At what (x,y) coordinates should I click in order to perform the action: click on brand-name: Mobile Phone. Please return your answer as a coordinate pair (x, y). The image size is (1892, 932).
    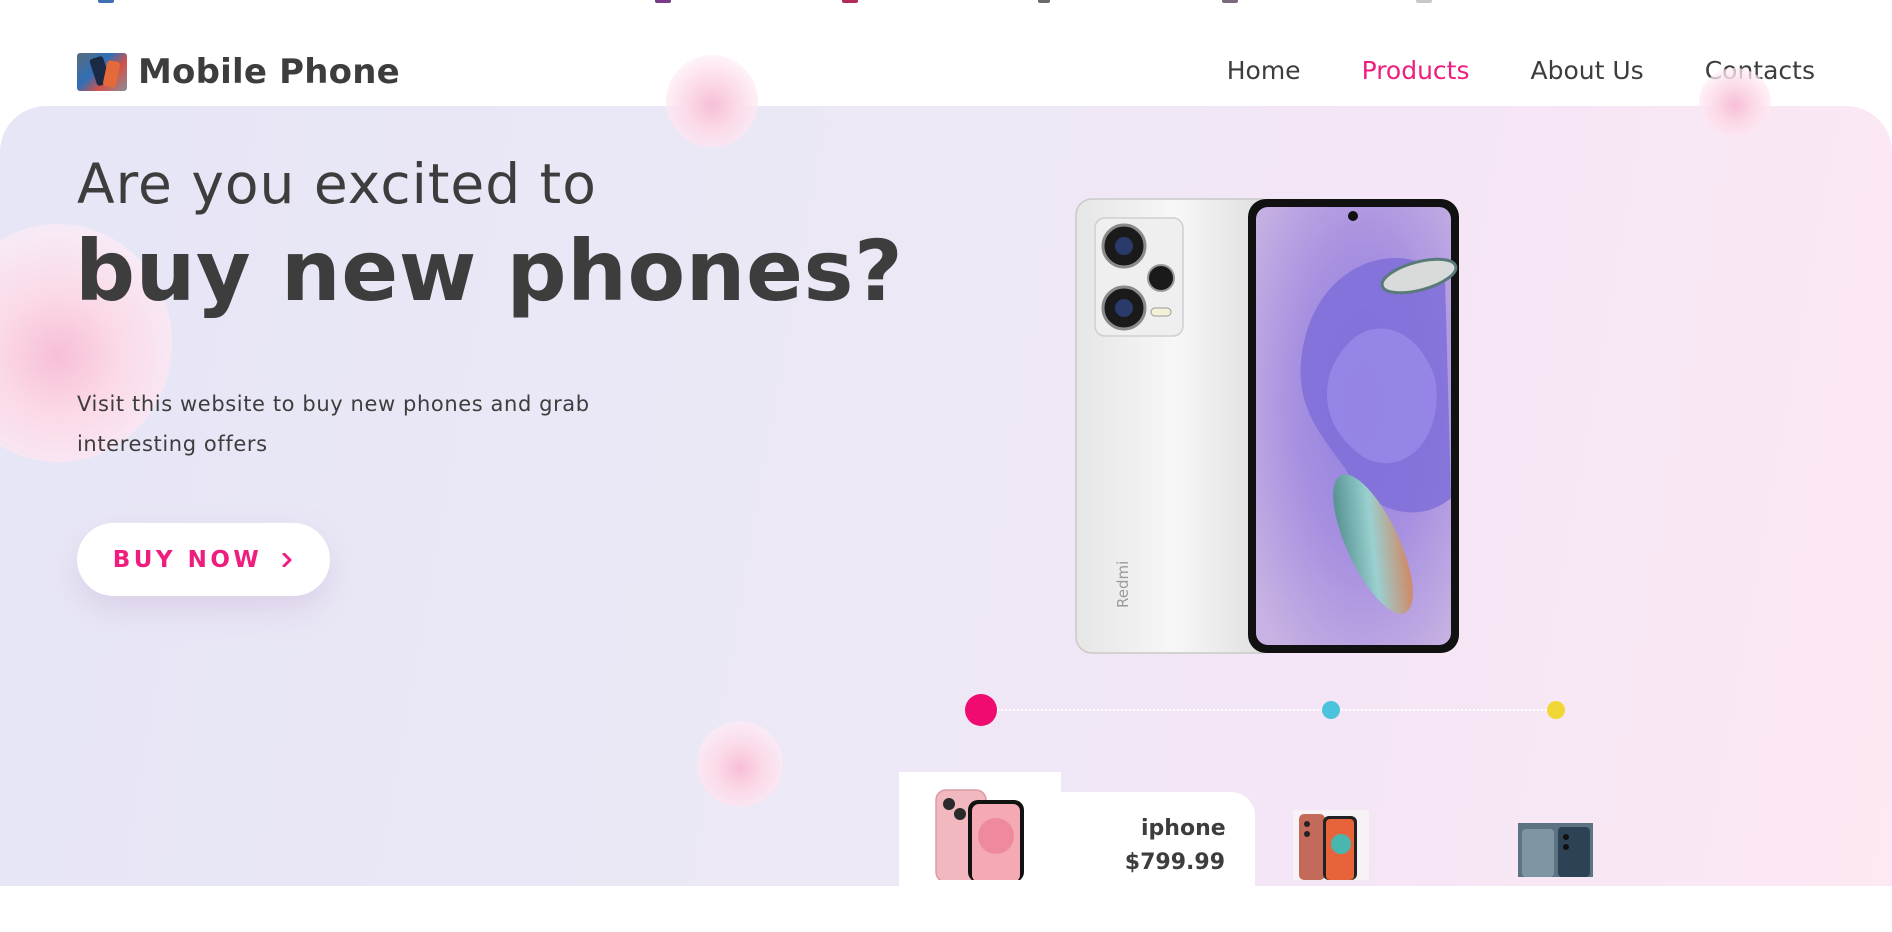
    Looking at the image, I should click on (269, 72).